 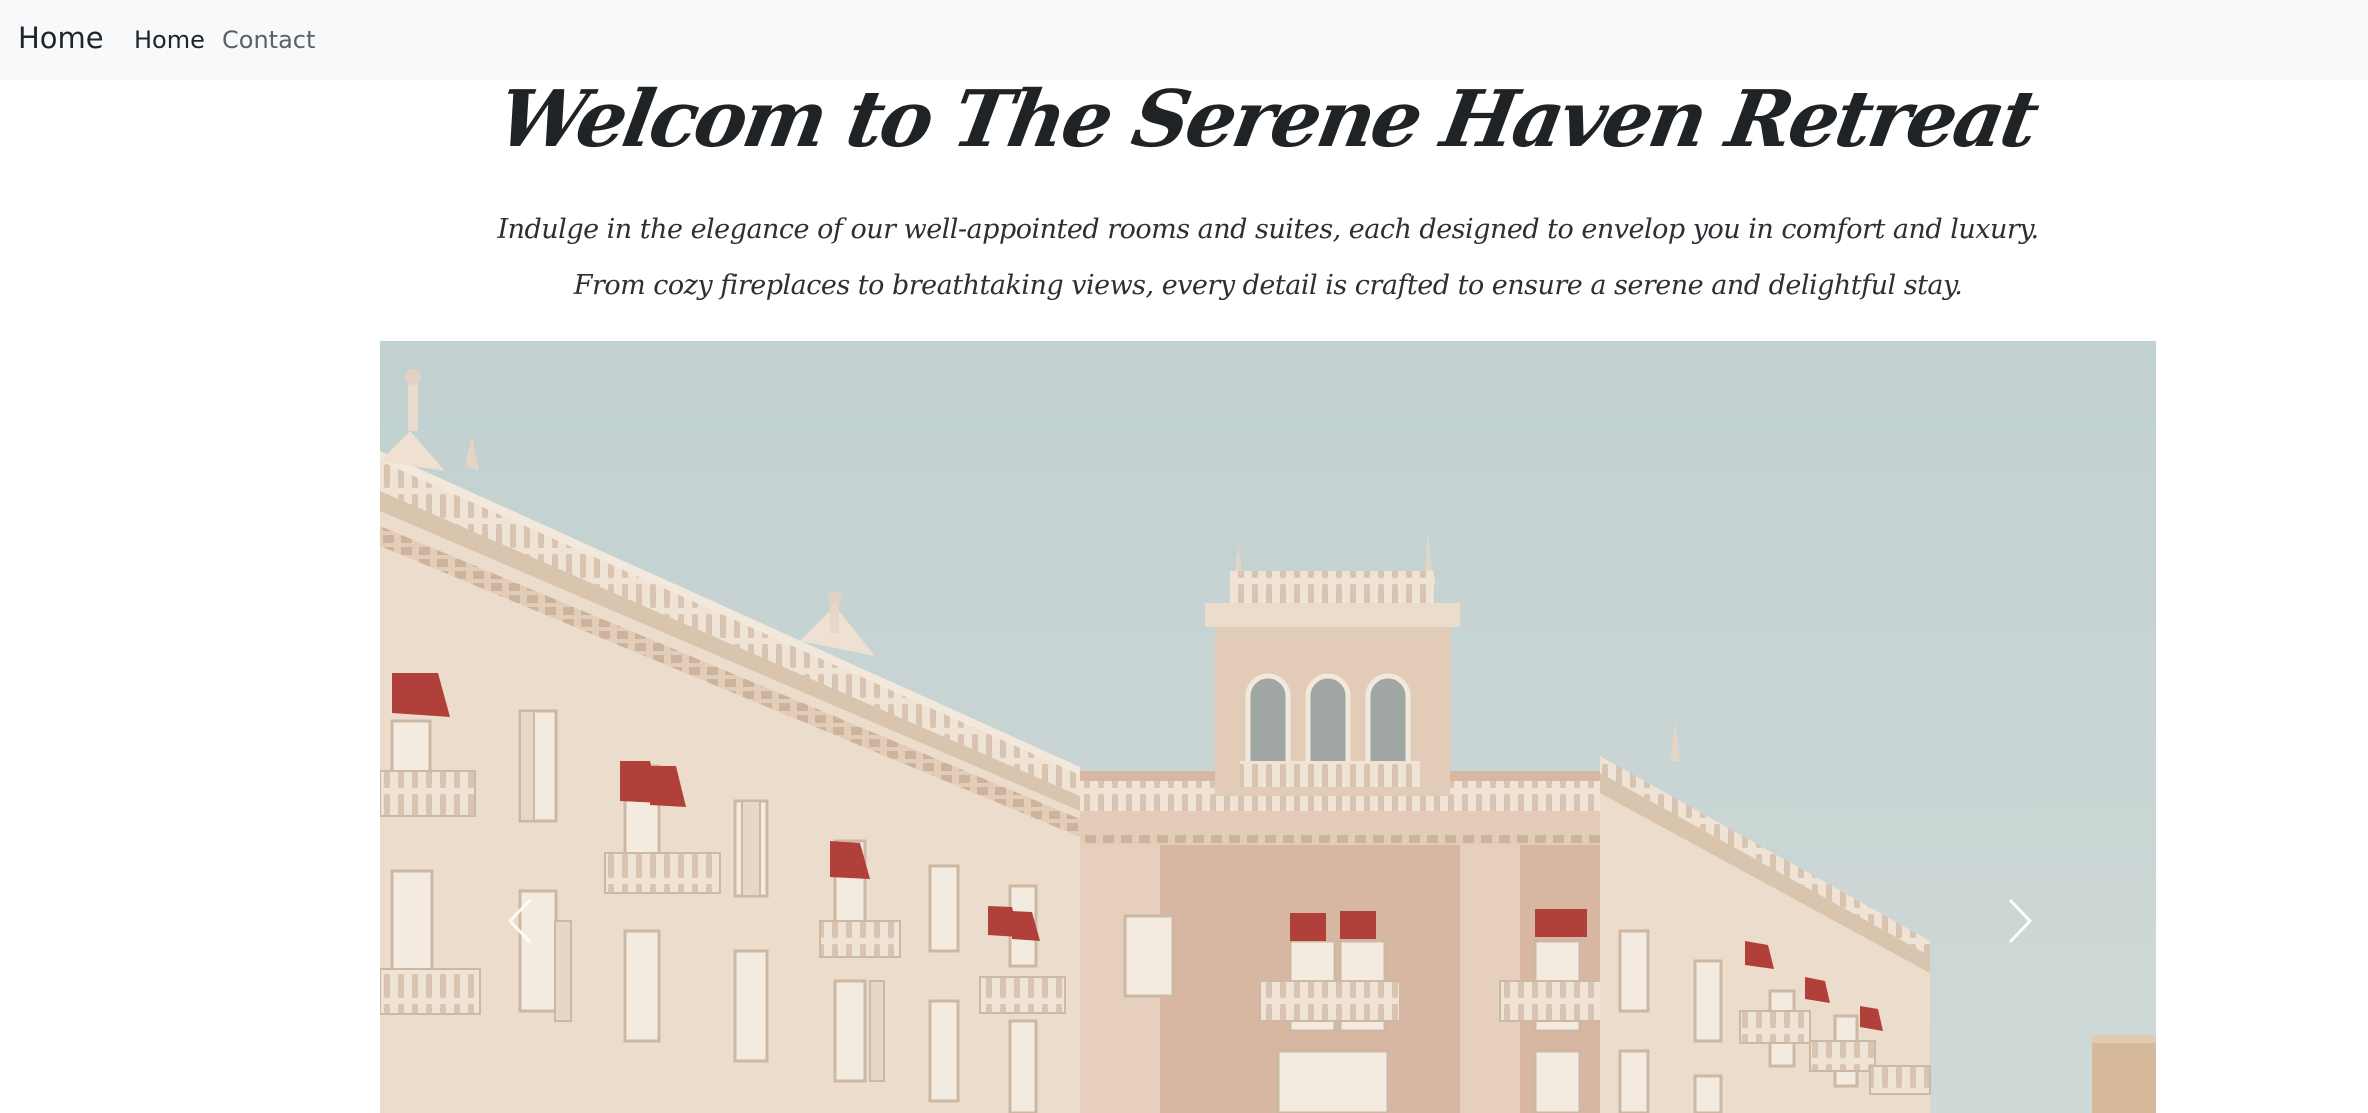 I want to click on carousel-next-button, so click(x=2020, y=921).